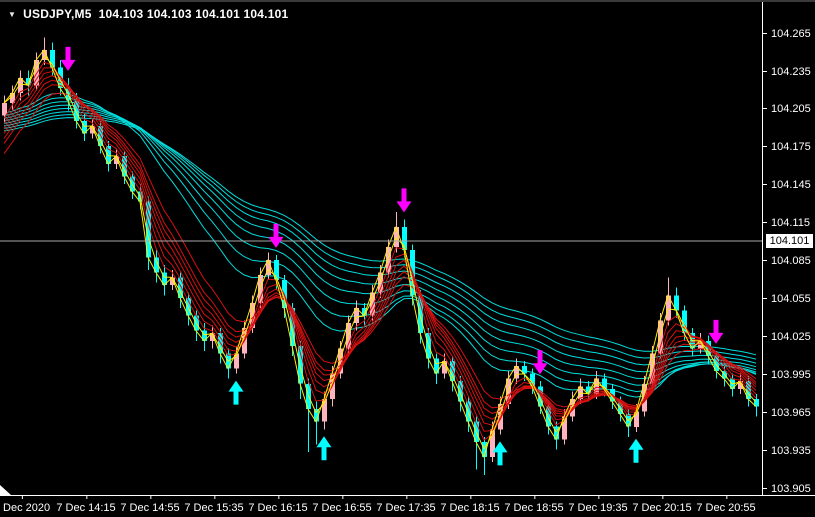  I want to click on price-axis-label: 104.145, so click(789, 185).